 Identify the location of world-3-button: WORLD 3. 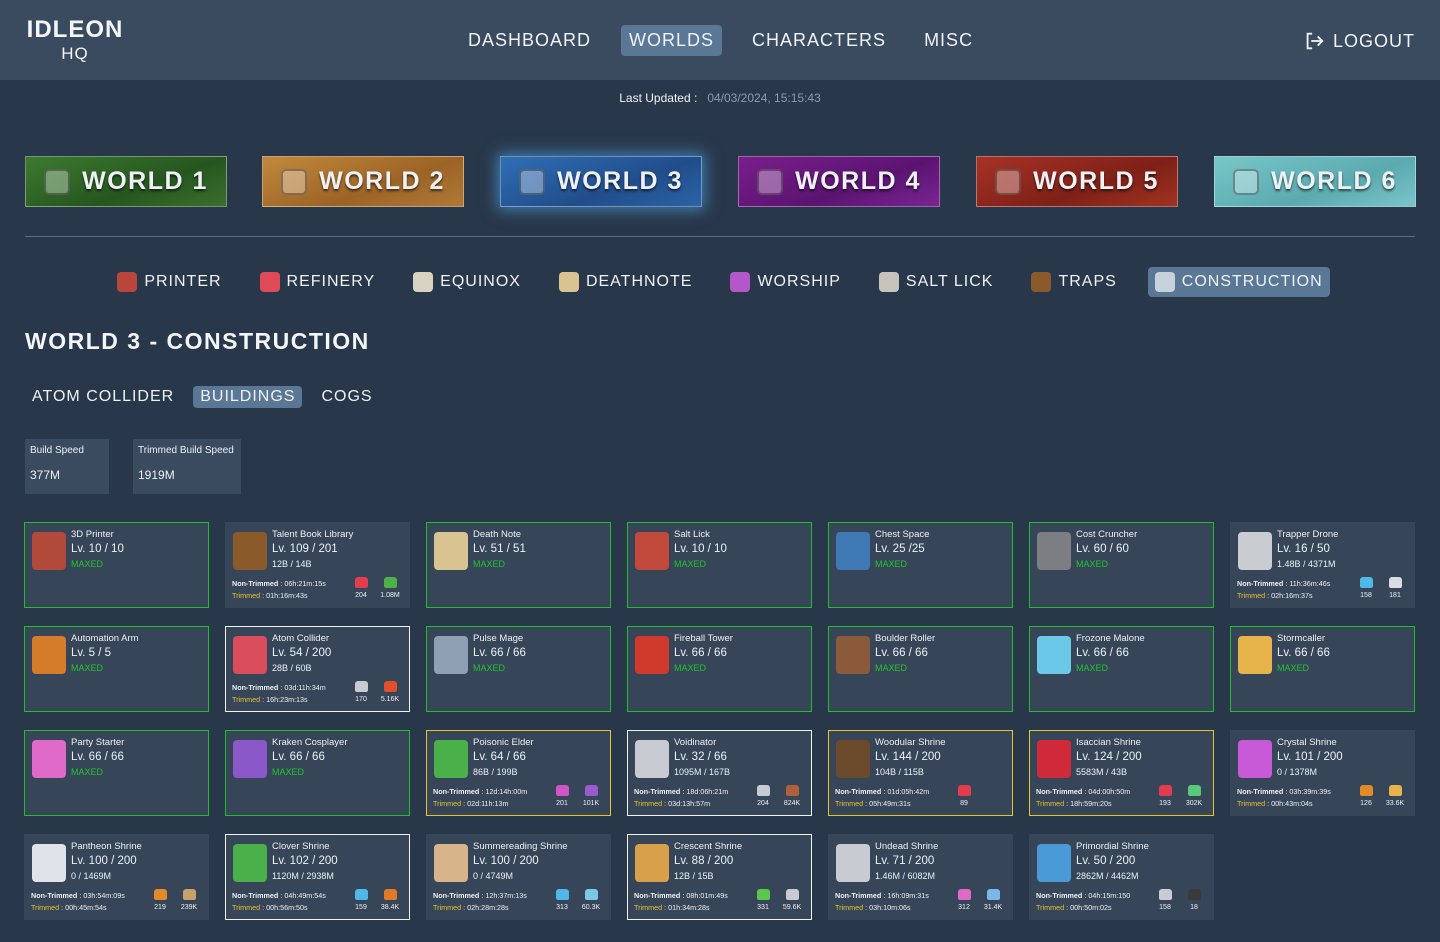
(601, 181).